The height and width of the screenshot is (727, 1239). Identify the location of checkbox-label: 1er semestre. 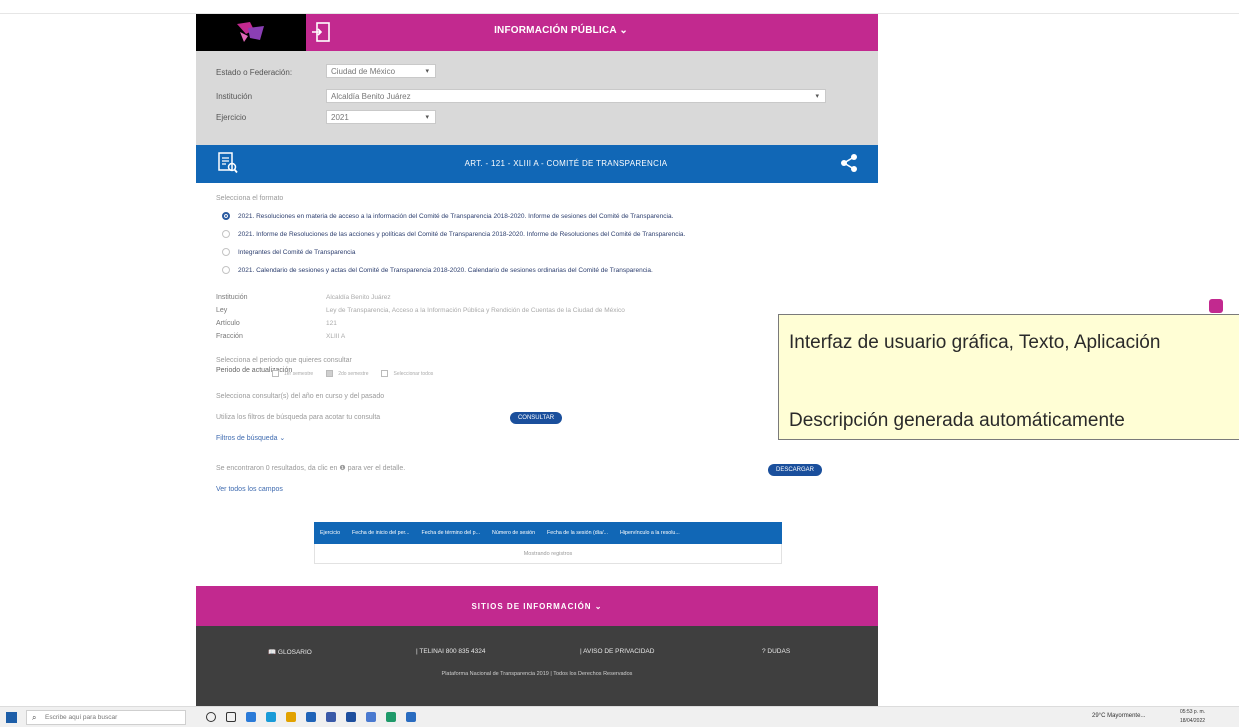
(299, 373).